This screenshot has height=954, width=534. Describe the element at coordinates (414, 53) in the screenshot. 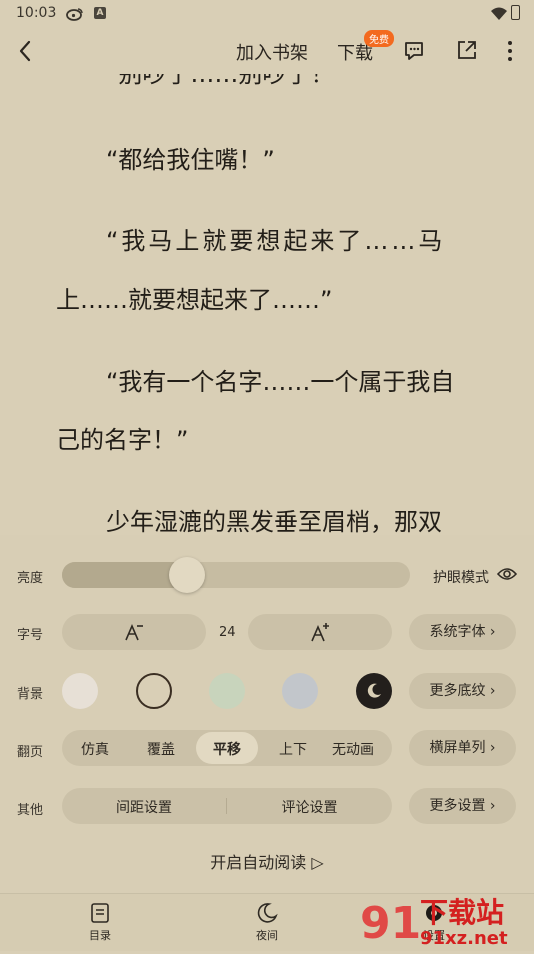

I see `comment-icon` at that location.